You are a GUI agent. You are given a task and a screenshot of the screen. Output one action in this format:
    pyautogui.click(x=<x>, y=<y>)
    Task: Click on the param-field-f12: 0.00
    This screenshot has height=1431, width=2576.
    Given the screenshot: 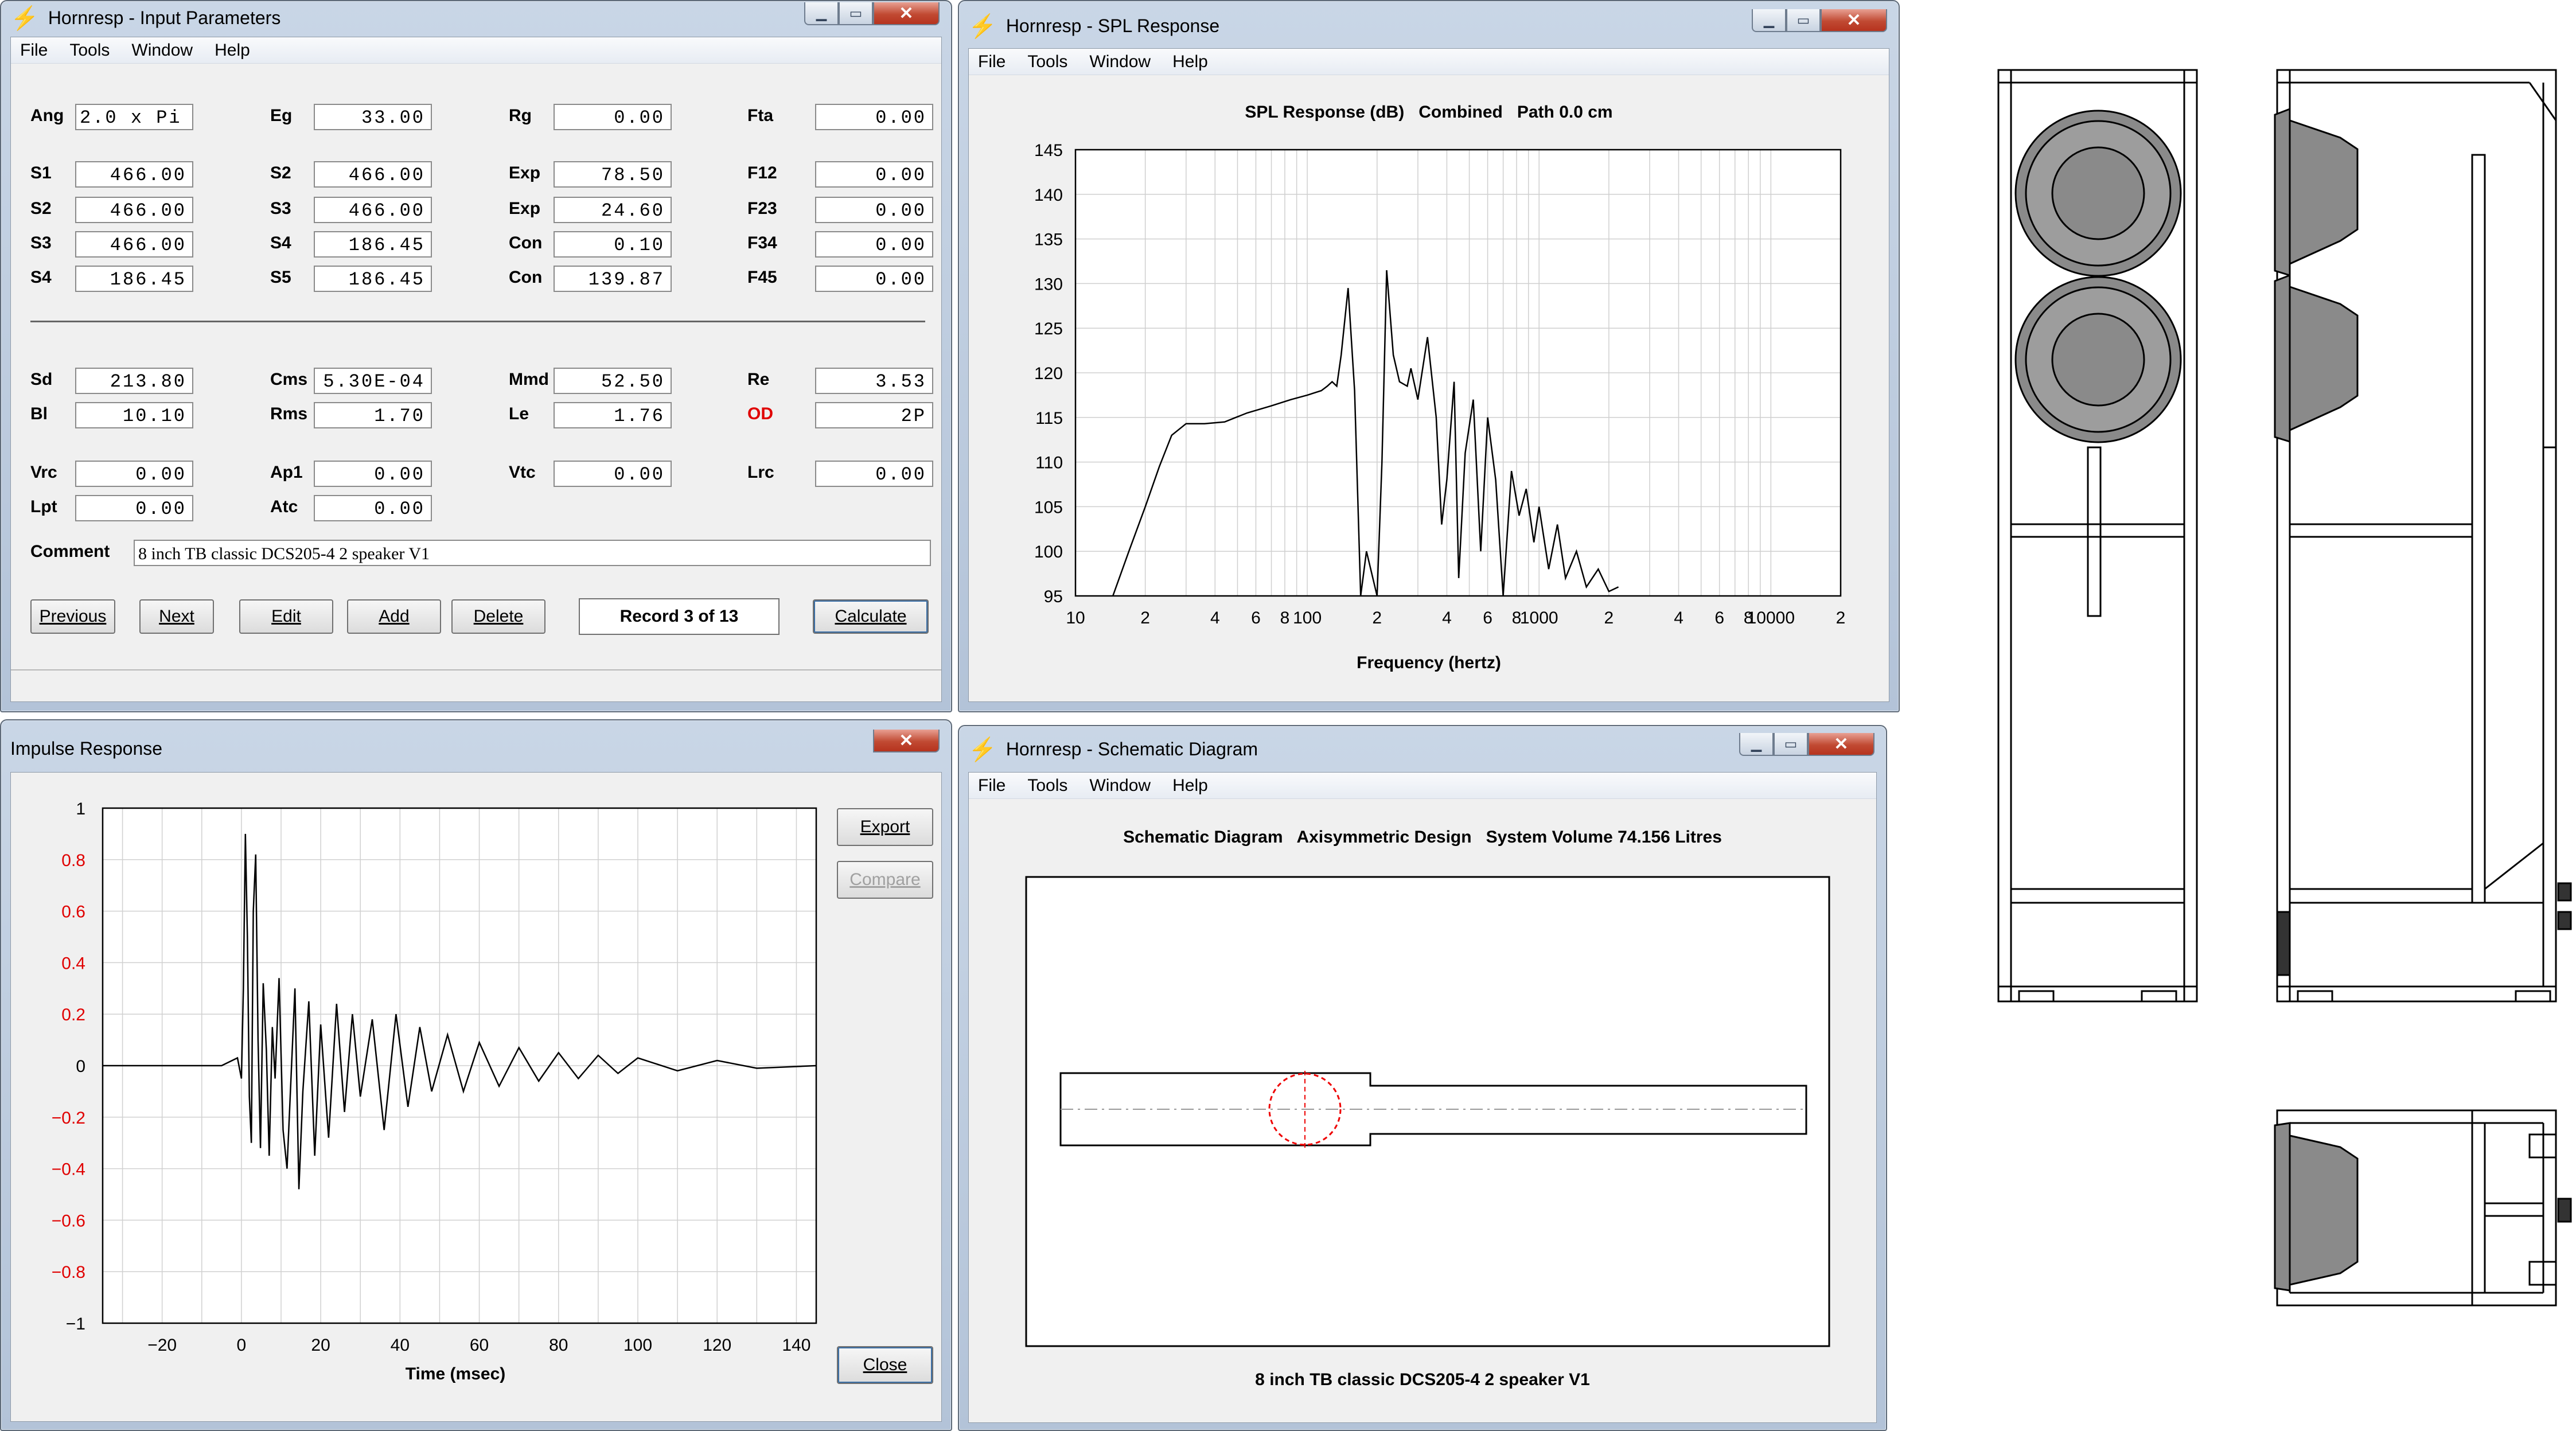 What is the action you would take?
    pyautogui.click(x=874, y=174)
    